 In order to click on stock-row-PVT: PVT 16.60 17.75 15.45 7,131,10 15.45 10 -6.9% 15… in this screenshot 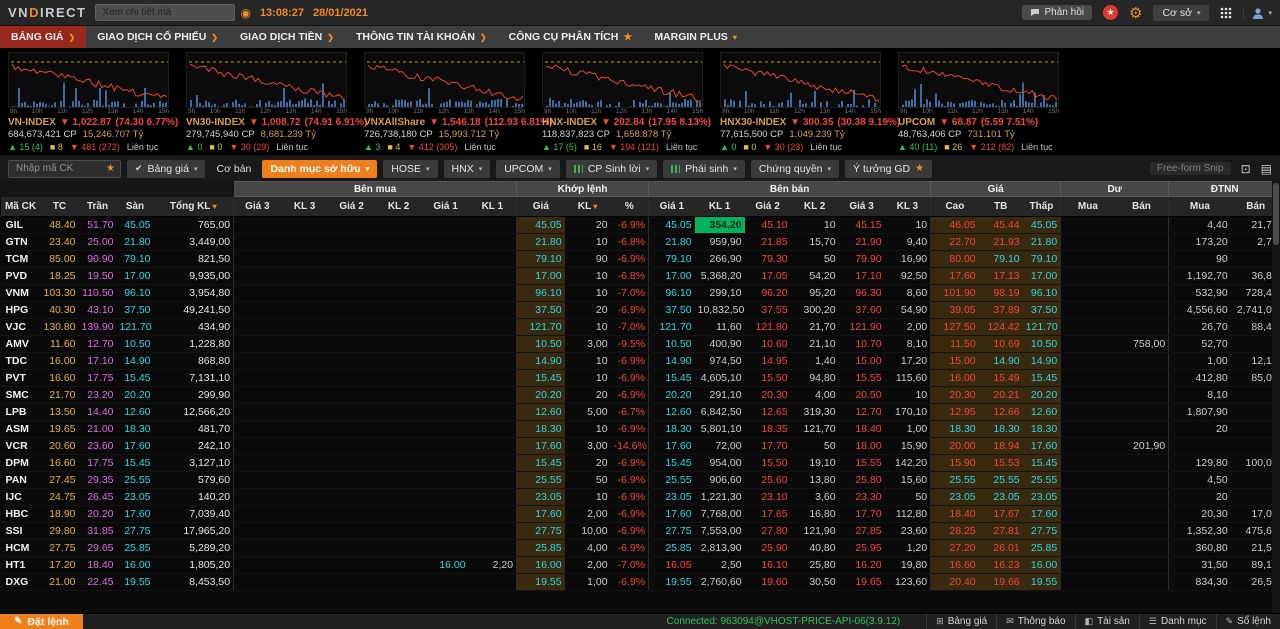, I will do `click(640, 378)`.